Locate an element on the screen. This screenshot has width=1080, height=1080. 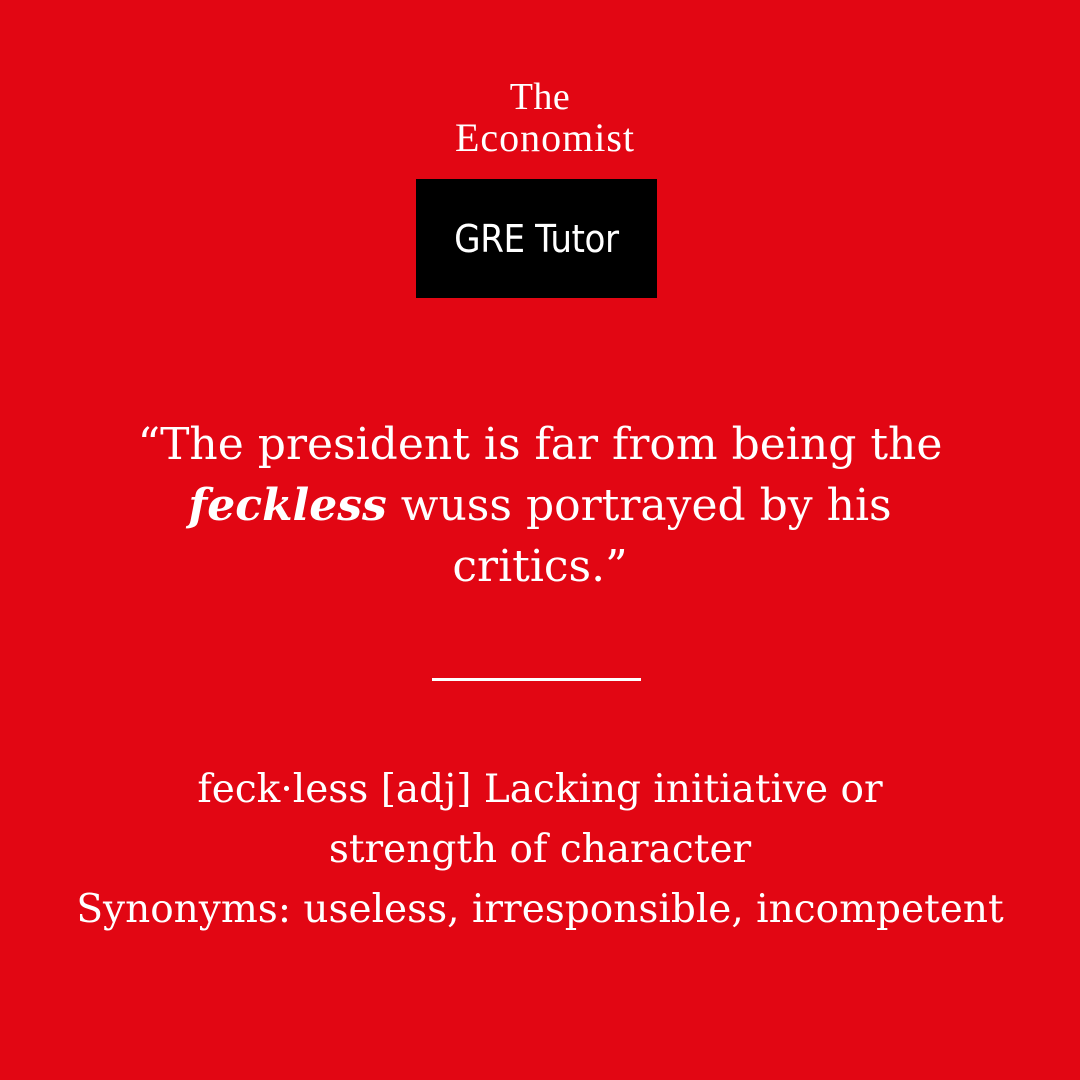
badge-label: GRE Tutor is located at coordinates (536, 238).